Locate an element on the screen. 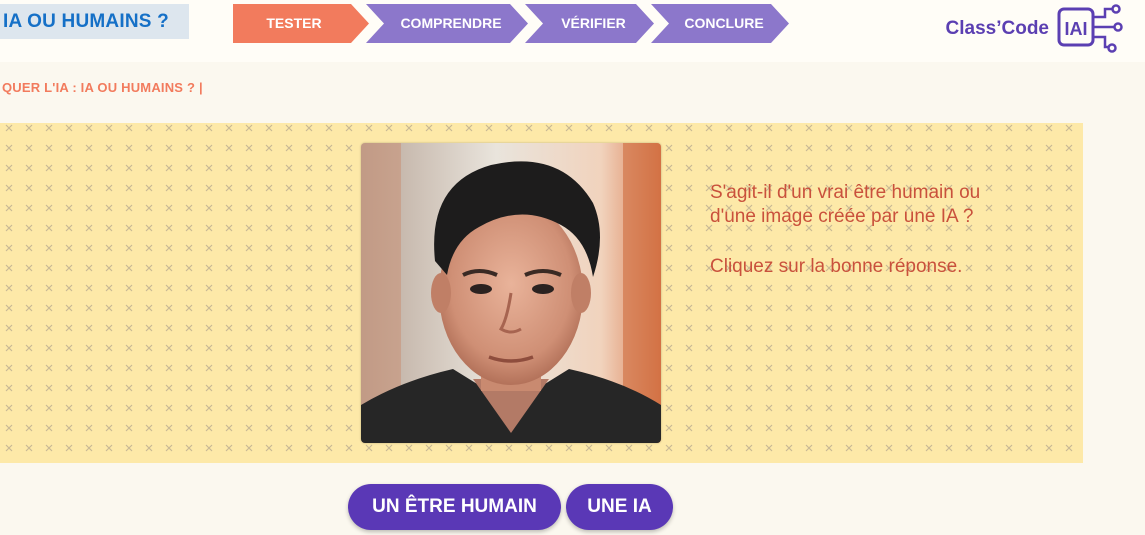 The height and width of the screenshot is (535, 1145). answer-ai-button: UNE IA is located at coordinates (619, 507).